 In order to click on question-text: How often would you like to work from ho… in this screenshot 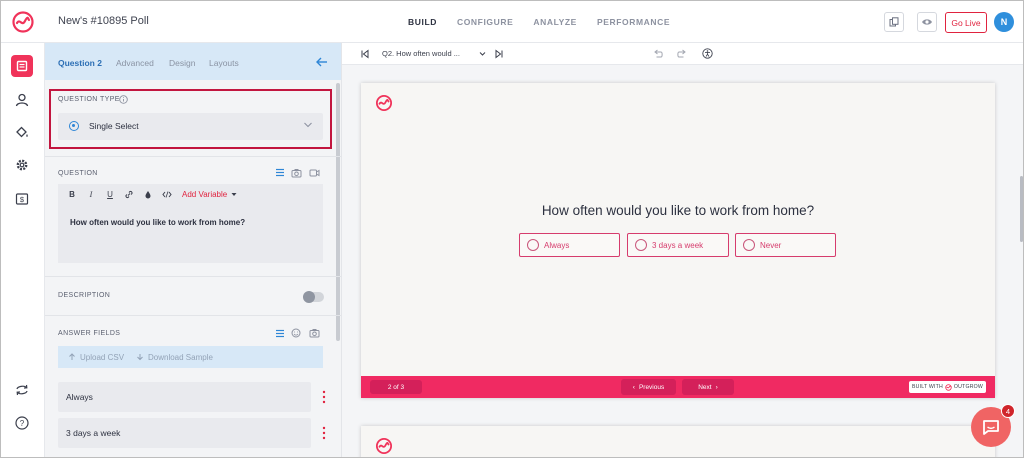, I will do `click(157, 222)`.